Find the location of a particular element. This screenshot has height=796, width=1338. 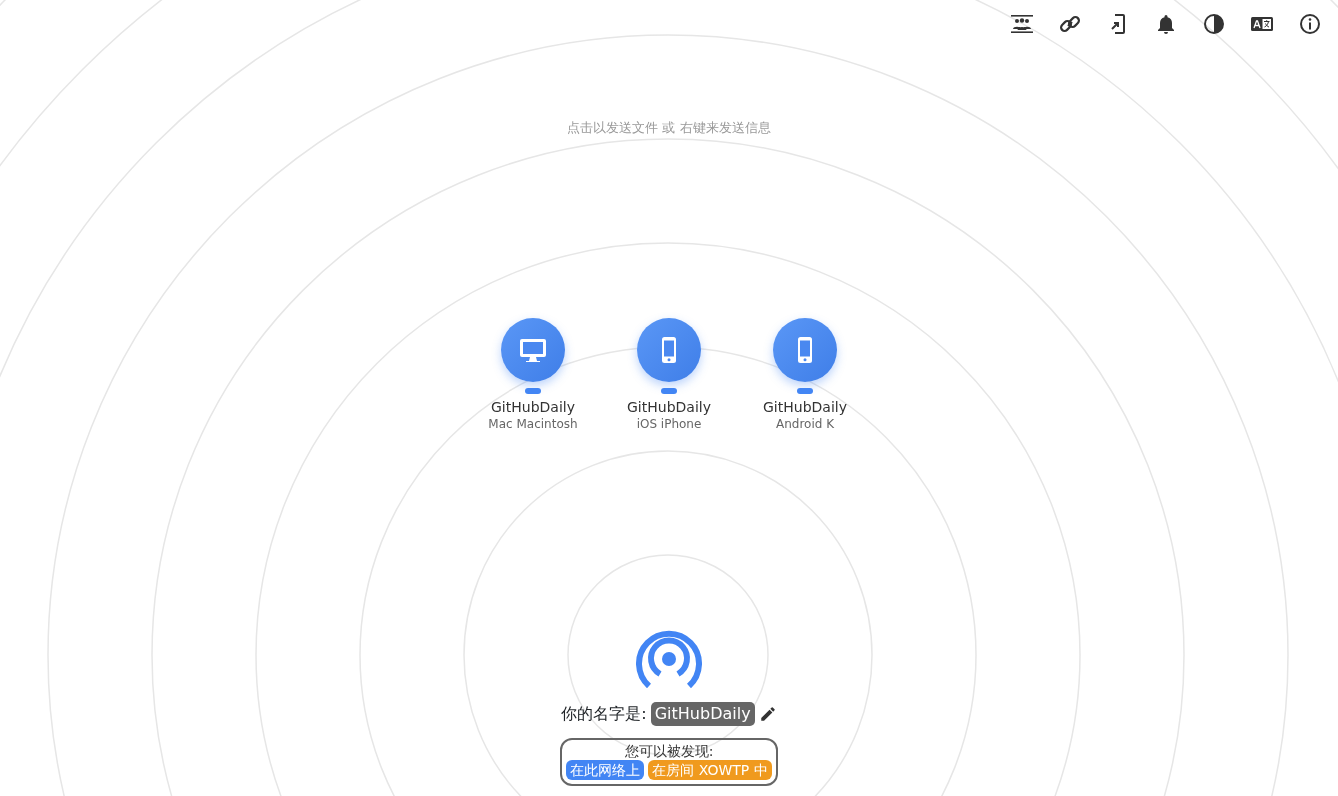

peer-device: Android K is located at coordinates (805, 424).